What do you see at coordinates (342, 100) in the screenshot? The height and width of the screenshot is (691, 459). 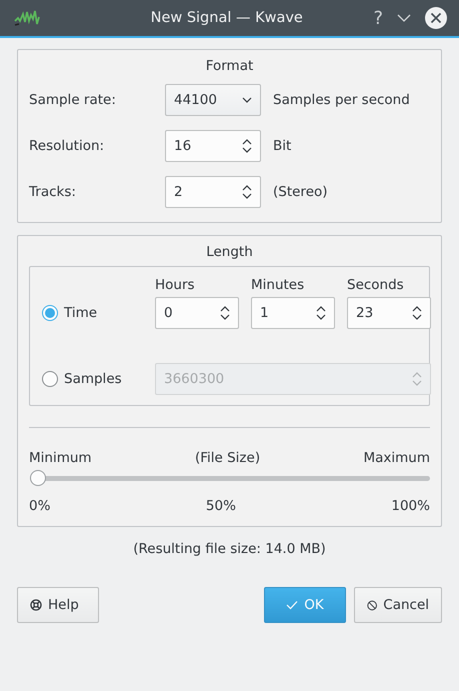 I see `unit-label: Samples per second` at bounding box center [342, 100].